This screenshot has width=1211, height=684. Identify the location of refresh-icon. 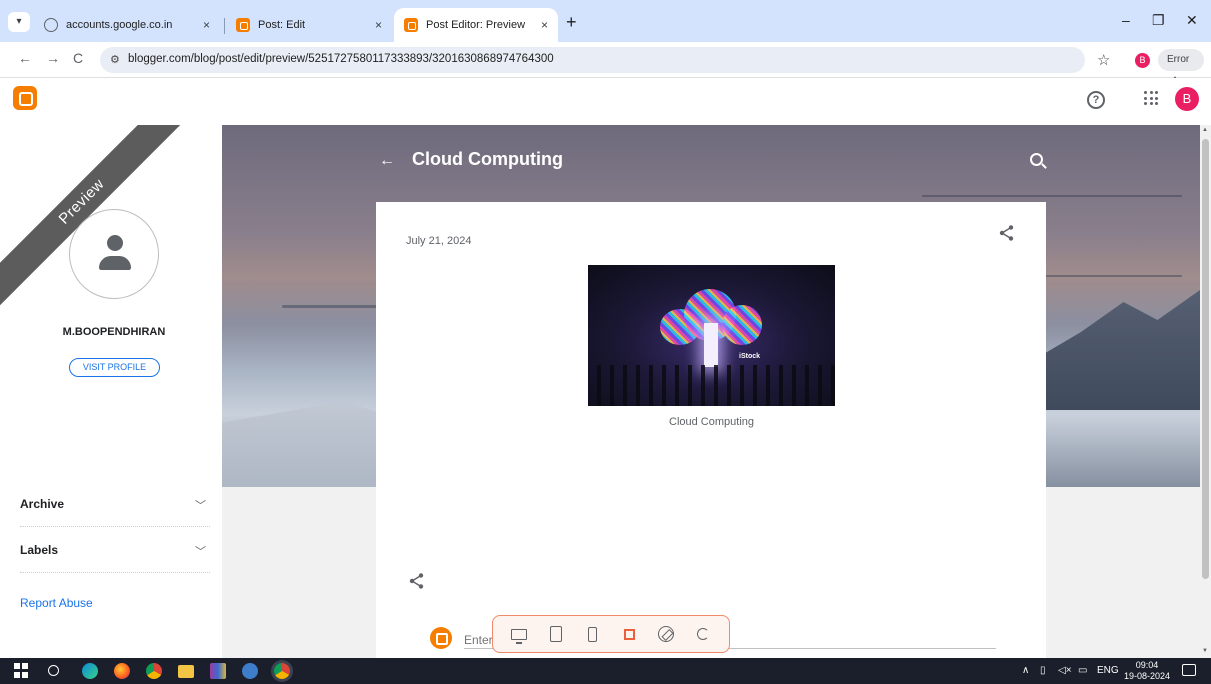
(703, 634).